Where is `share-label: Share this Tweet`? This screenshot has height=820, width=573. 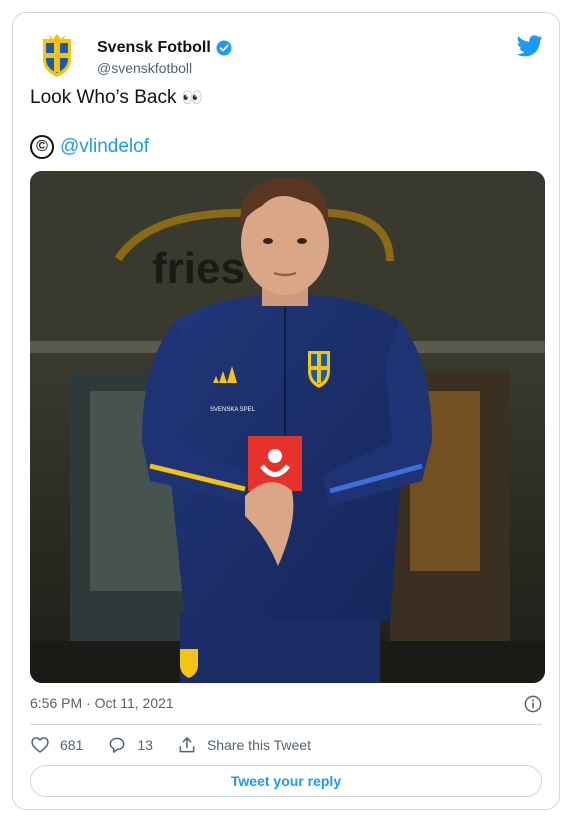 share-label: Share this Tweet is located at coordinates (258, 745).